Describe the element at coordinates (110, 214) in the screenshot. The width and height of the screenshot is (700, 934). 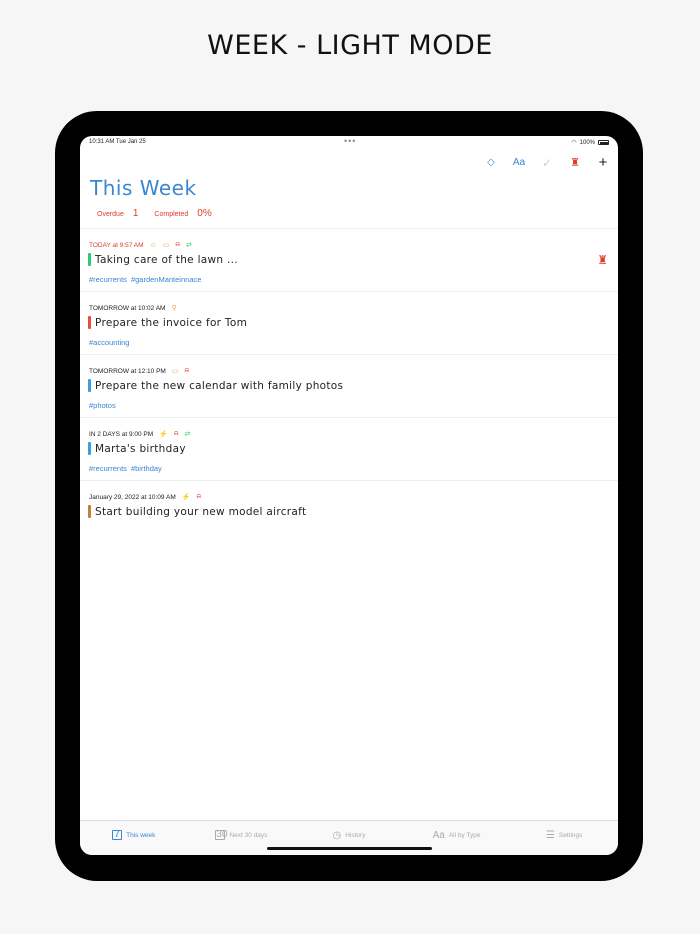
I see `overdue-label: Overdue` at that location.